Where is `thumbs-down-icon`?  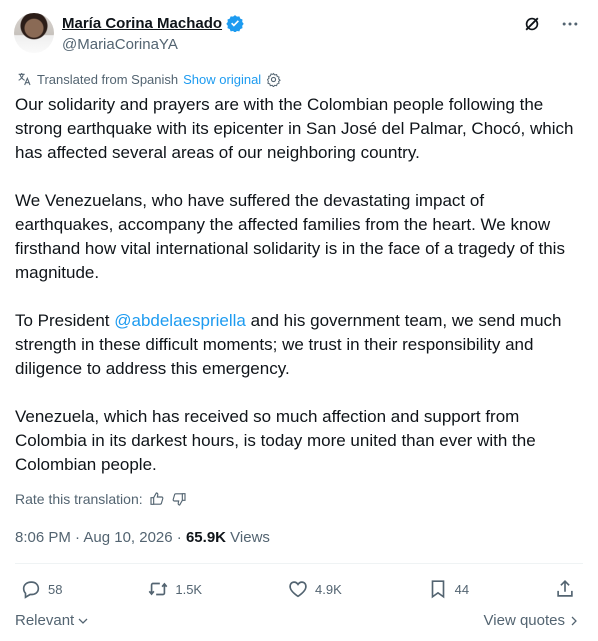
thumbs-down-icon is located at coordinates (179, 499).